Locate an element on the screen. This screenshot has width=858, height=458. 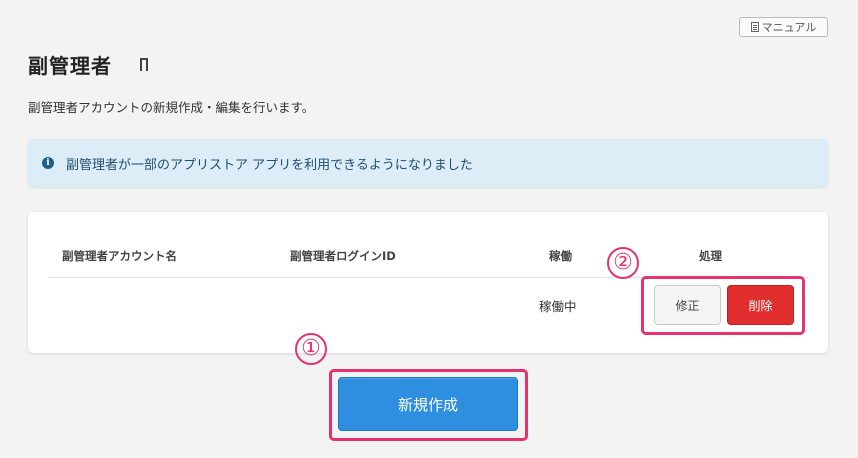
highlight-actions is located at coordinates (723, 305).